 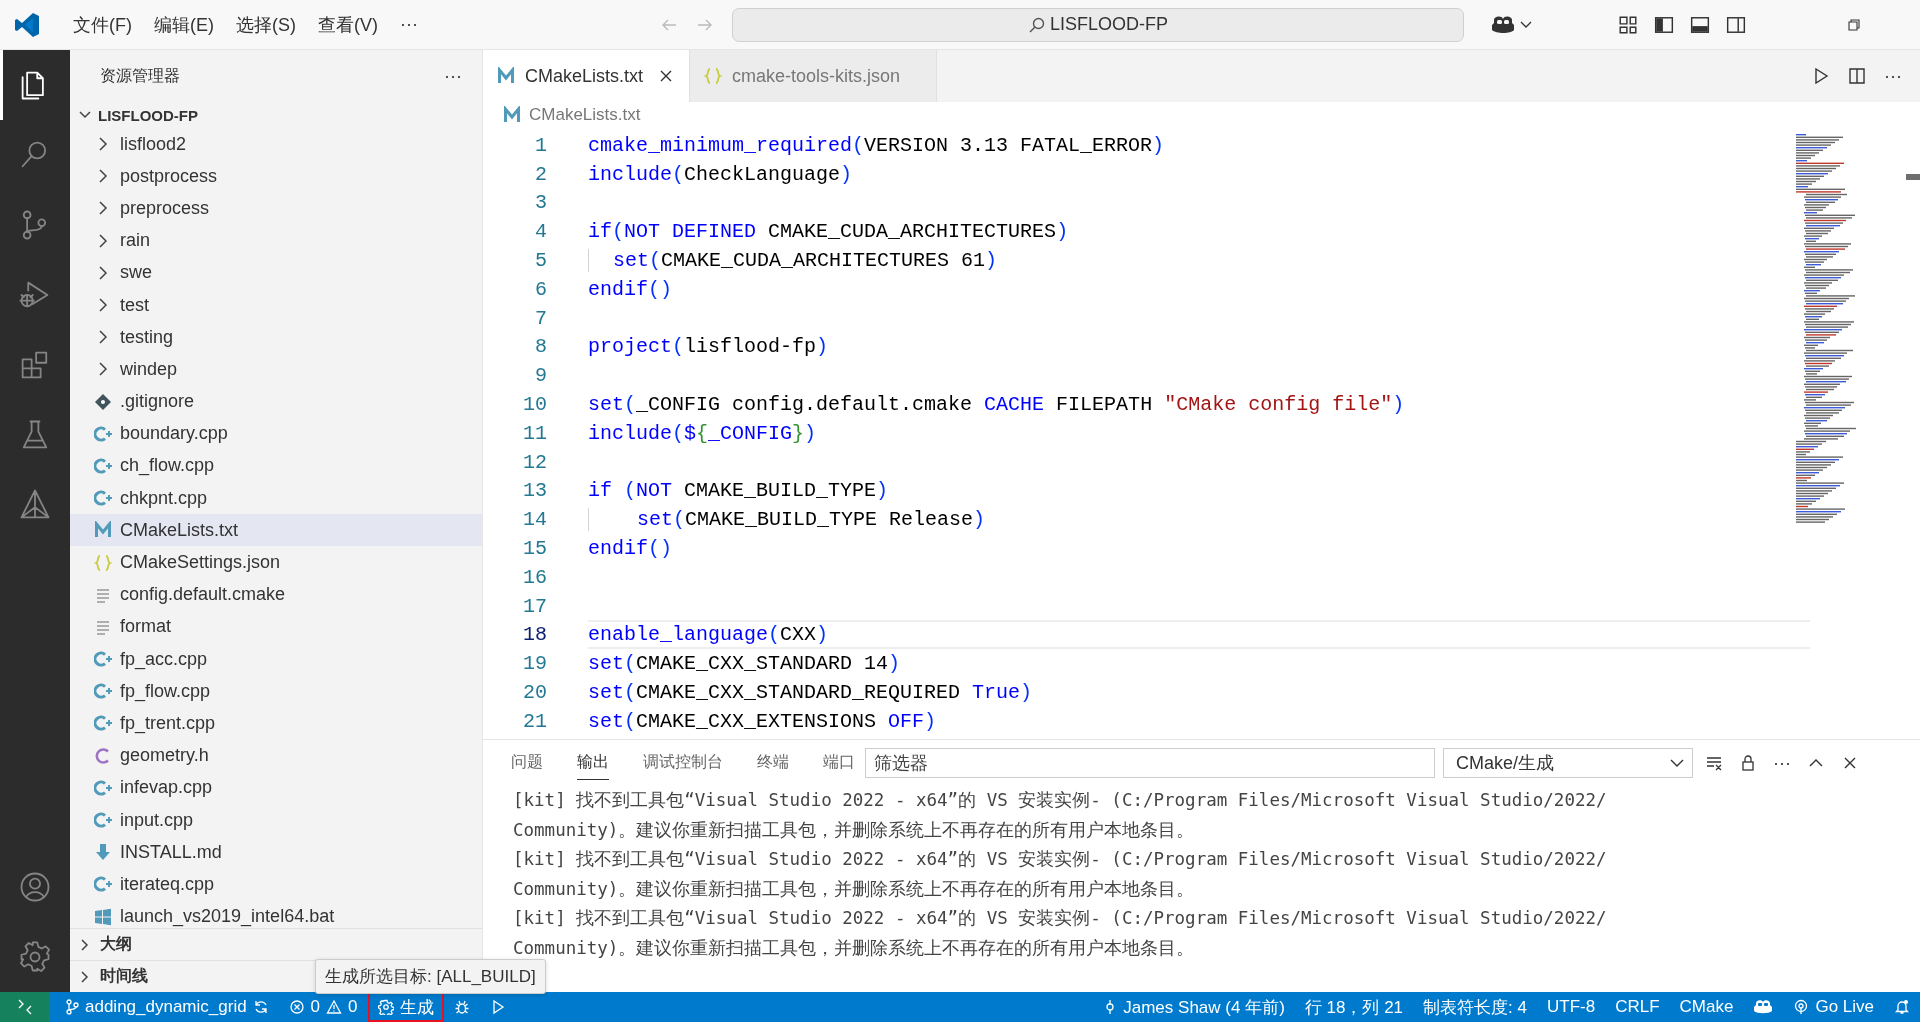 I want to click on filter-field: 筛选器, so click(x=1150, y=763).